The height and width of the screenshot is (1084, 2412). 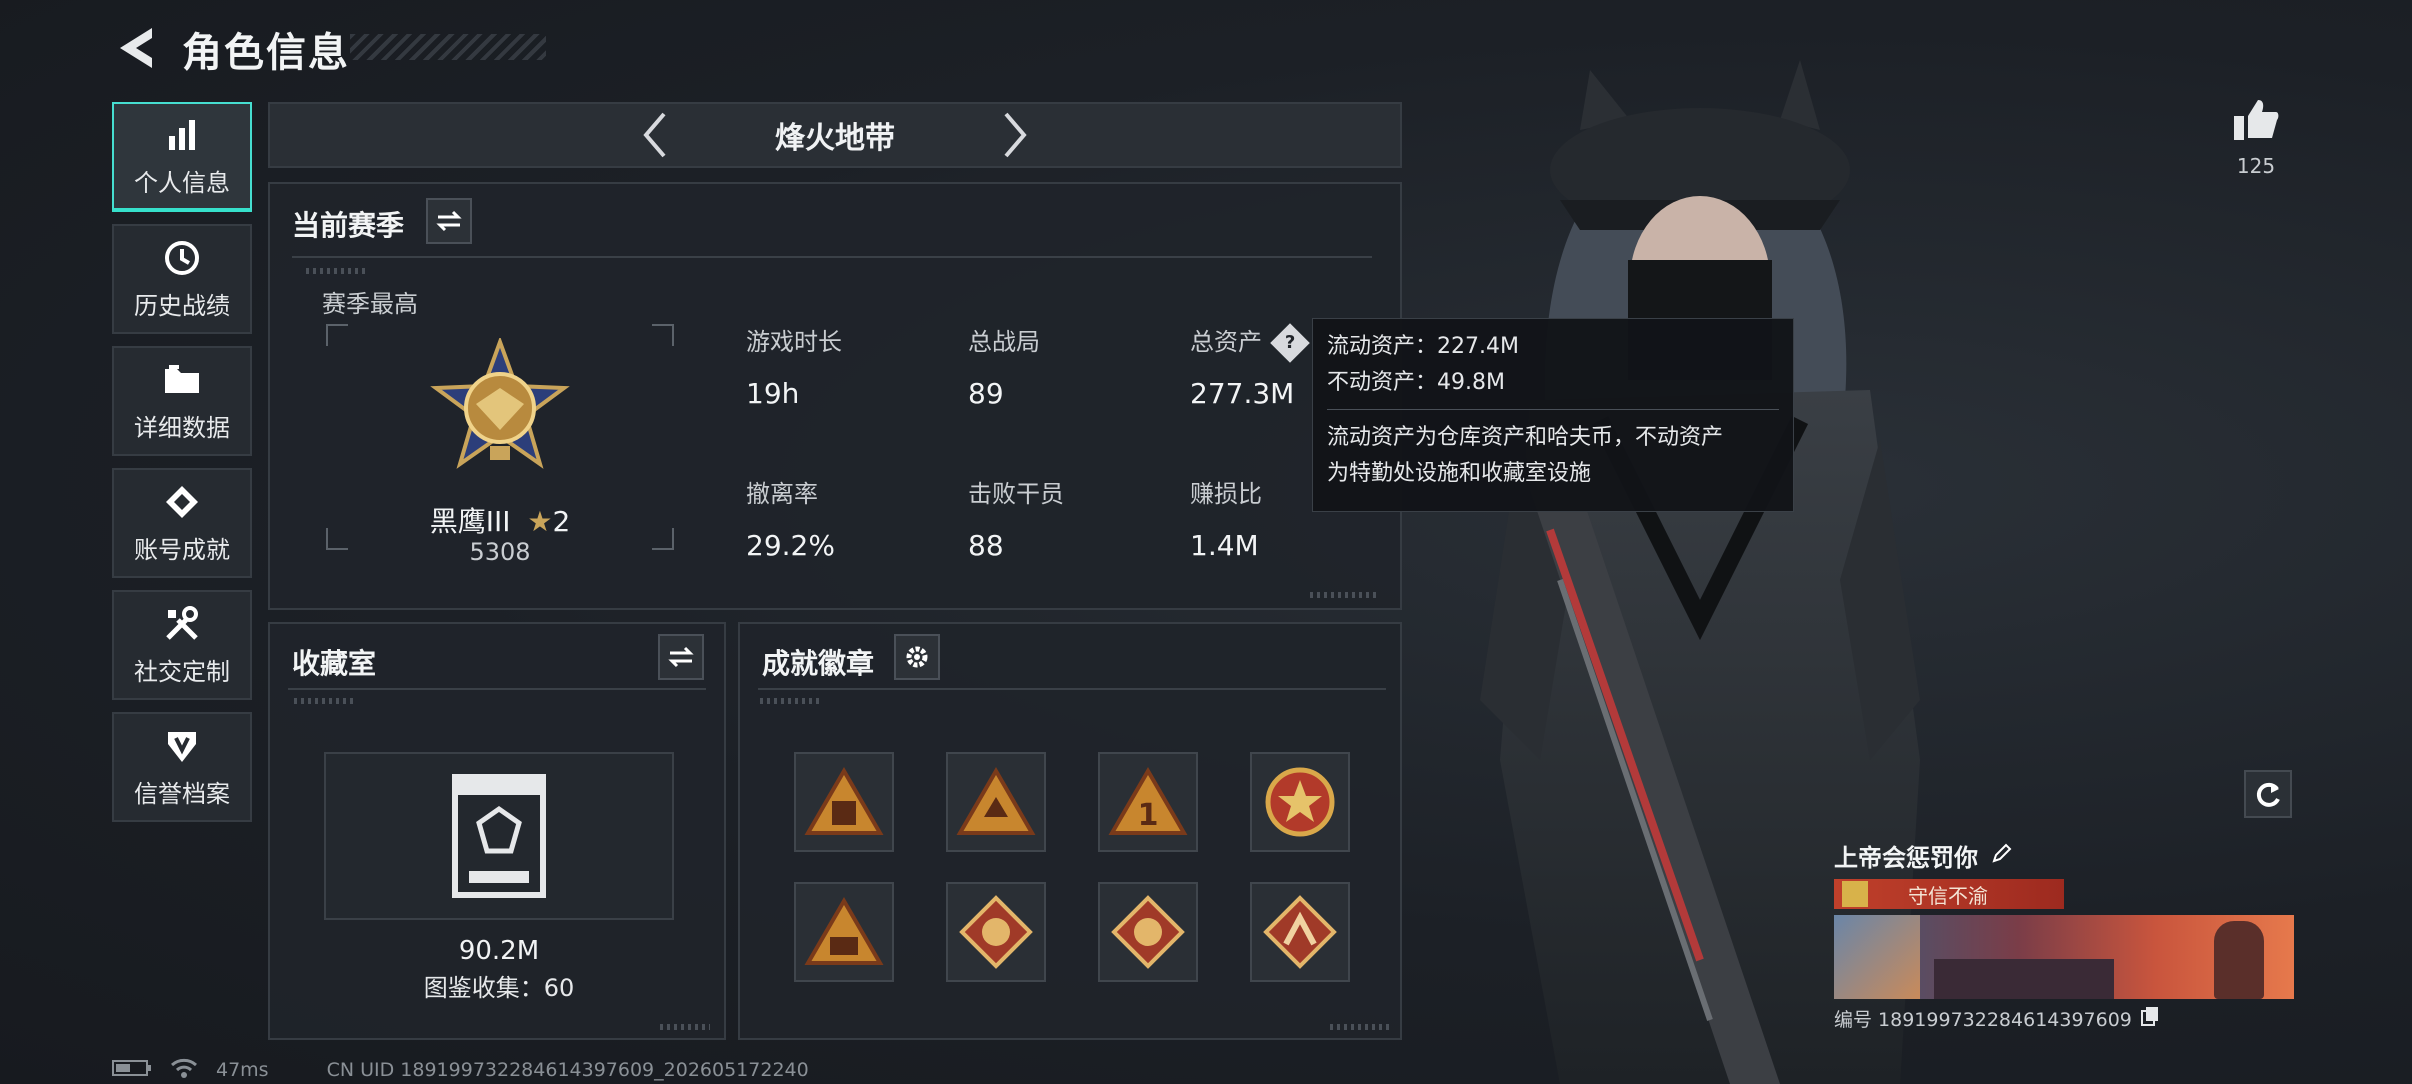 I want to click on copy-icon, so click(x=2150, y=1018).